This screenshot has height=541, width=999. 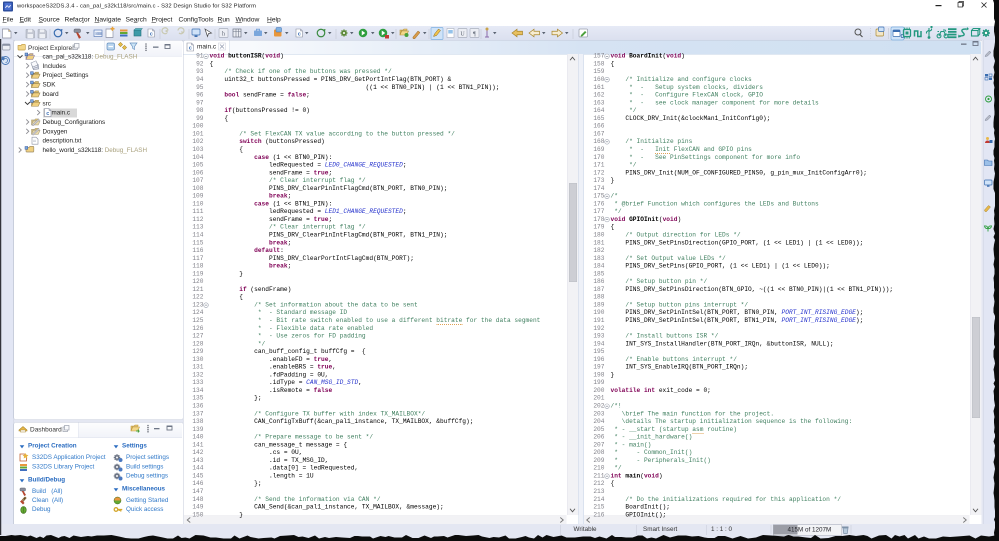 What do you see at coordinates (101, 34) in the screenshot?
I see `svg-text: 8` at bounding box center [101, 34].